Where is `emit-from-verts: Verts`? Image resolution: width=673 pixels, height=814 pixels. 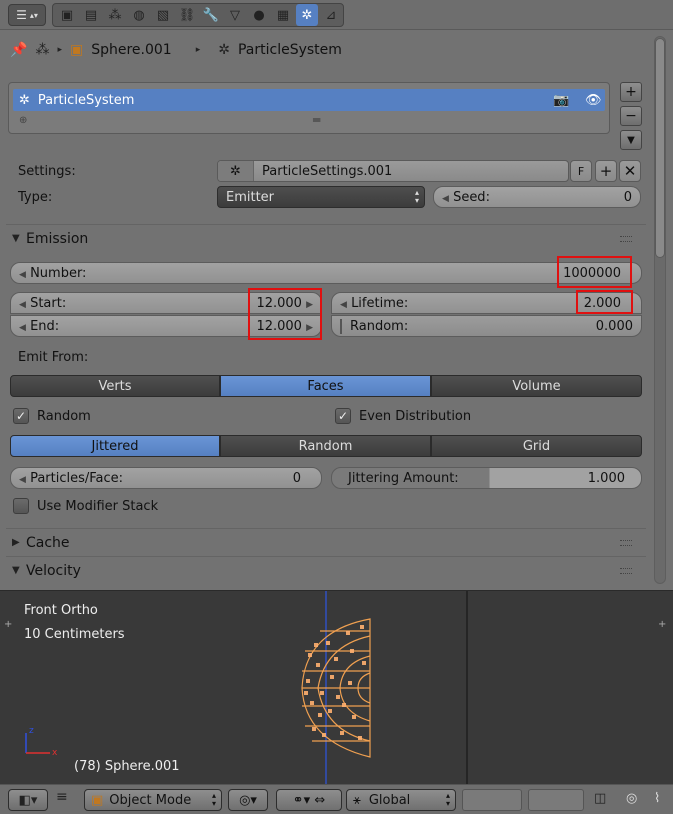
emit-from-verts: Verts is located at coordinates (115, 386).